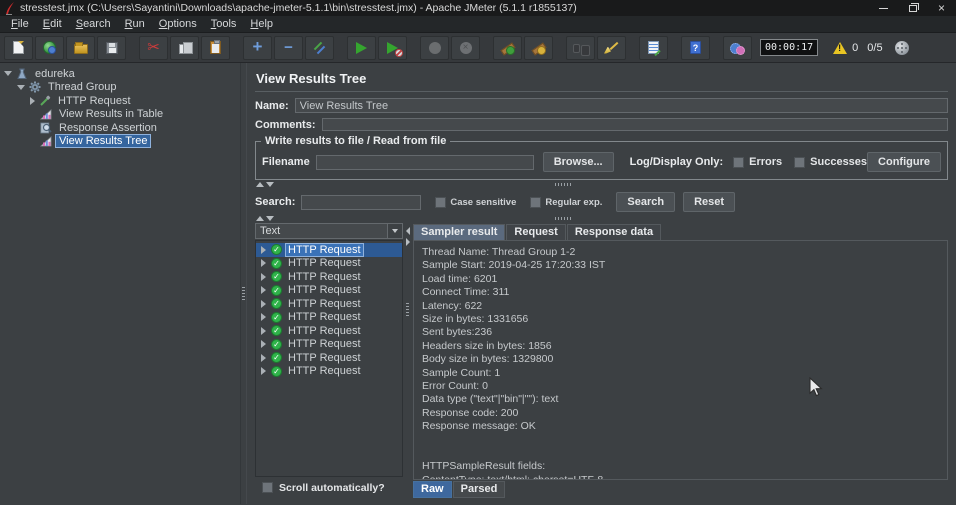 The height and width of the screenshot is (505, 956). Describe the element at coordinates (408, 360) in the screenshot. I see `results-splitter` at that location.